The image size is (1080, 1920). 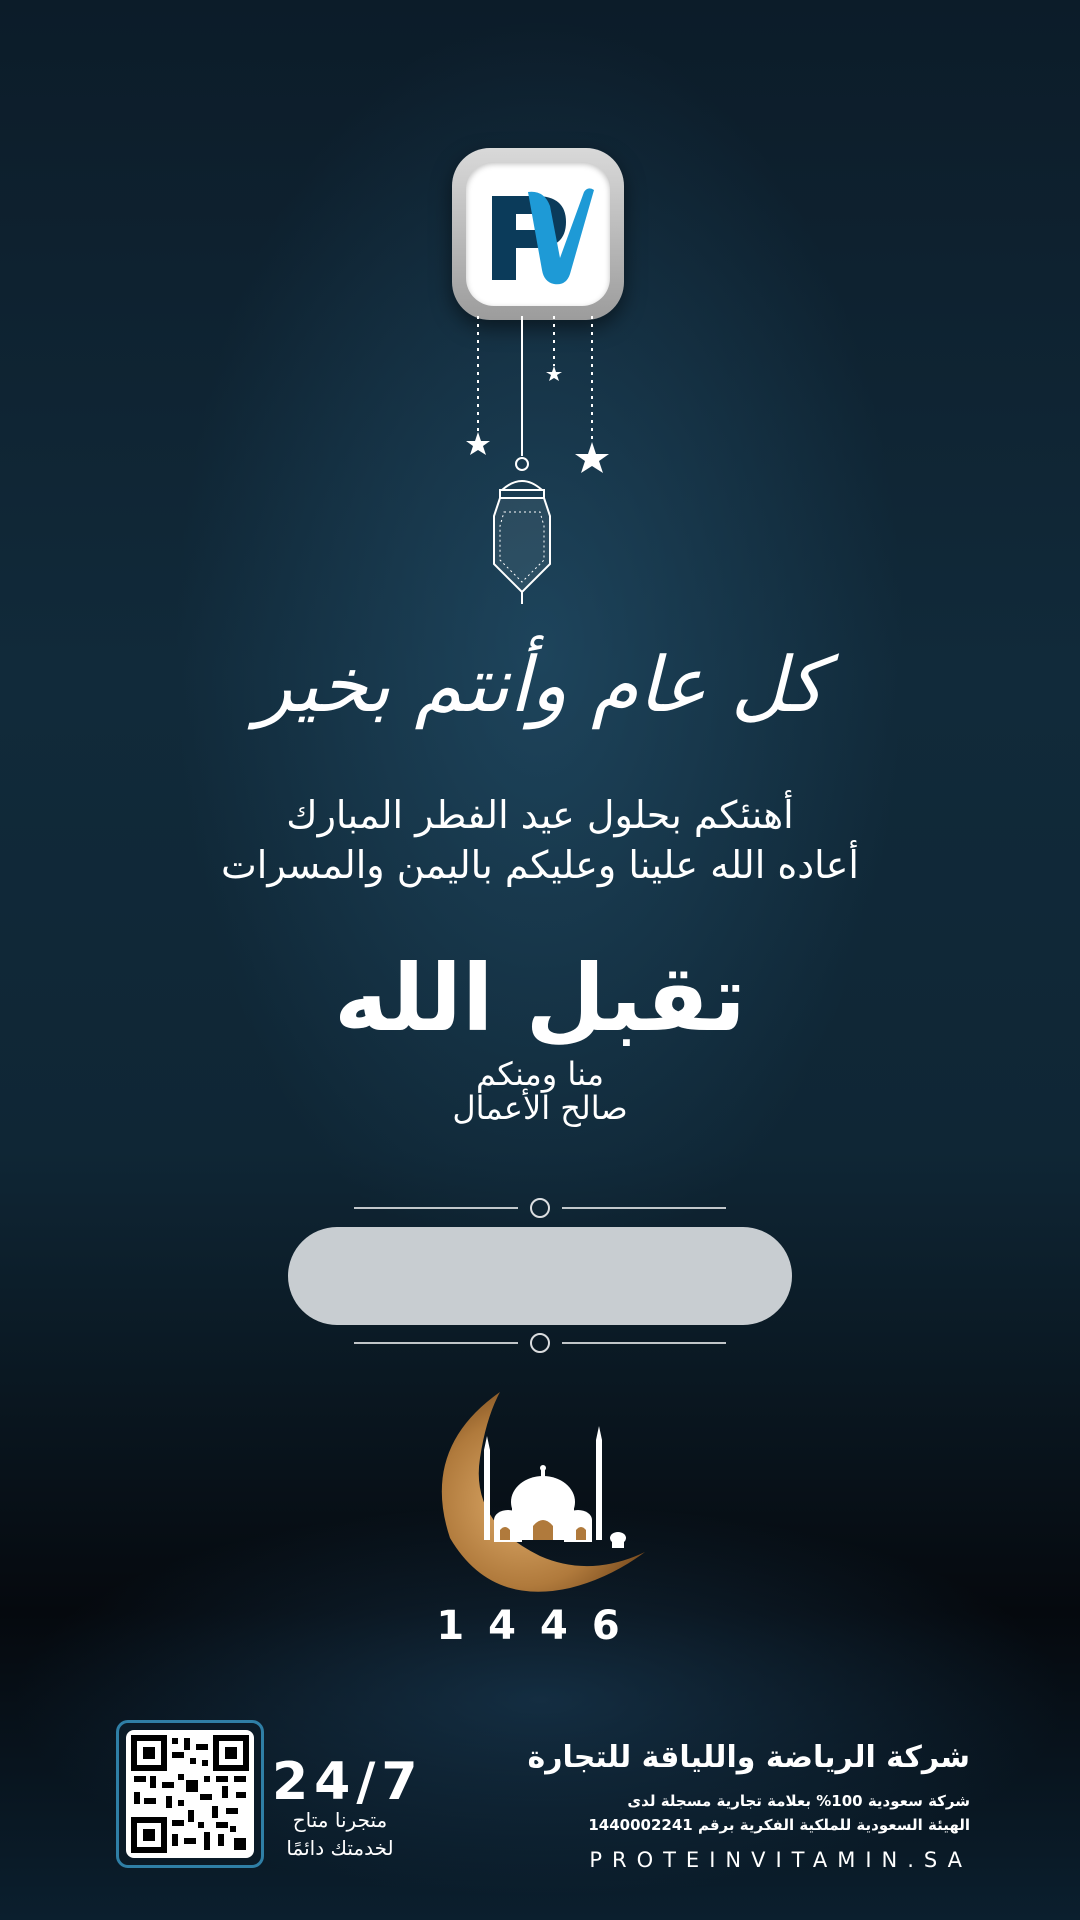 What do you see at coordinates (543, 236) in the screenshot?
I see `pv-logo-icon` at bounding box center [543, 236].